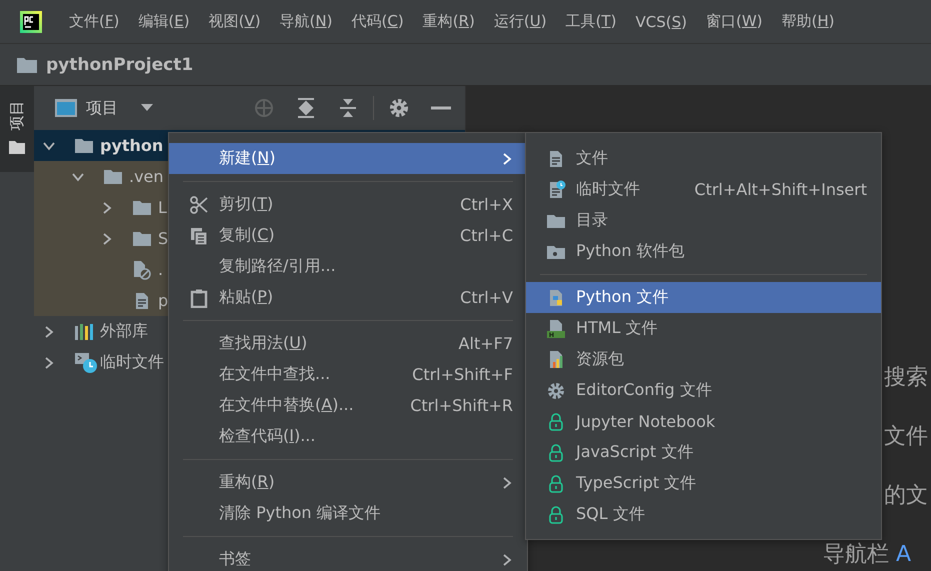  Describe the element at coordinates (867, 555) in the screenshot. I see `editor-hint: 导航栏 A` at that location.